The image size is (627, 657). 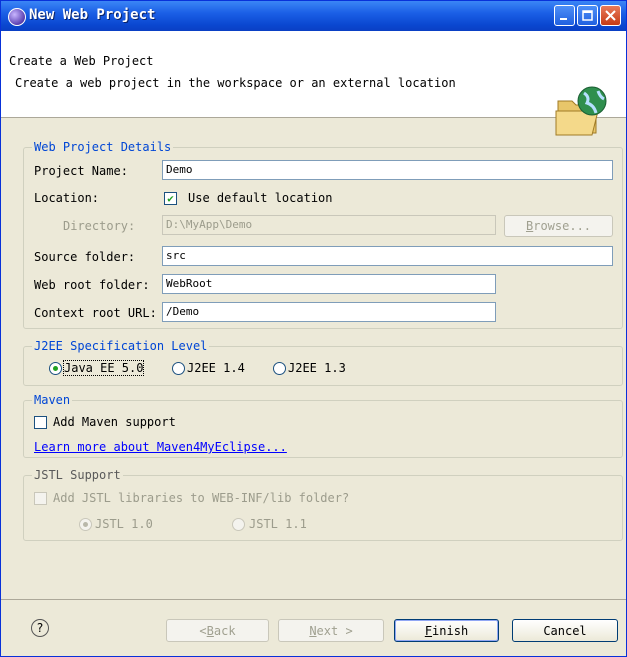 I want to click on web-project-folder-icon, so click(x=581, y=111).